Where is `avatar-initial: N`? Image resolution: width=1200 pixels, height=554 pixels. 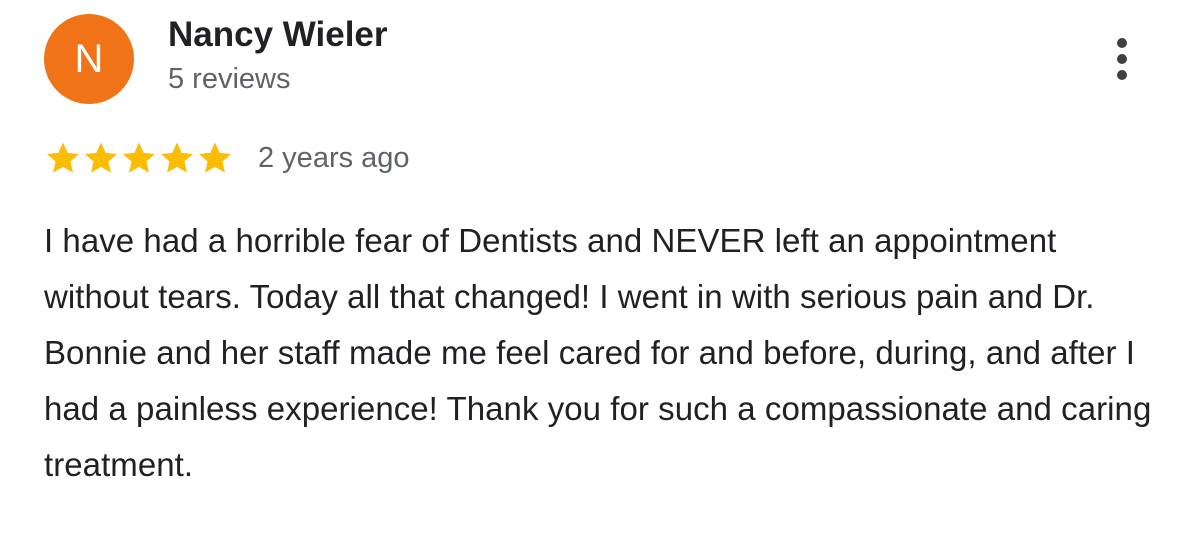 avatar-initial: N is located at coordinates (89, 59).